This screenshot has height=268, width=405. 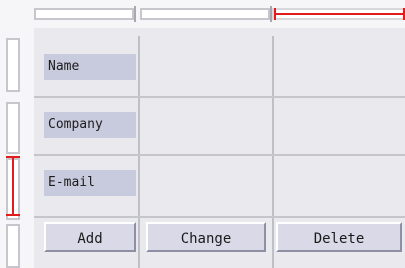 What do you see at coordinates (13, 157) in the screenshot?
I see `row-span-top-cap` at bounding box center [13, 157].